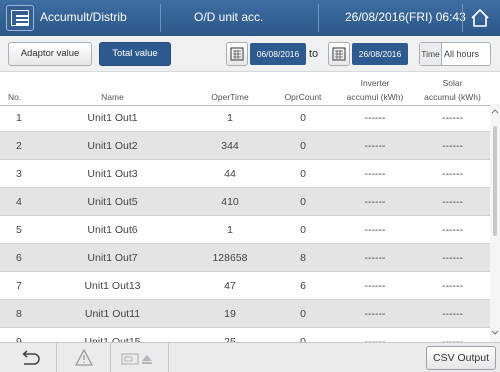  I want to click on cell-name: Unit1 Out15, so click(112, 339).